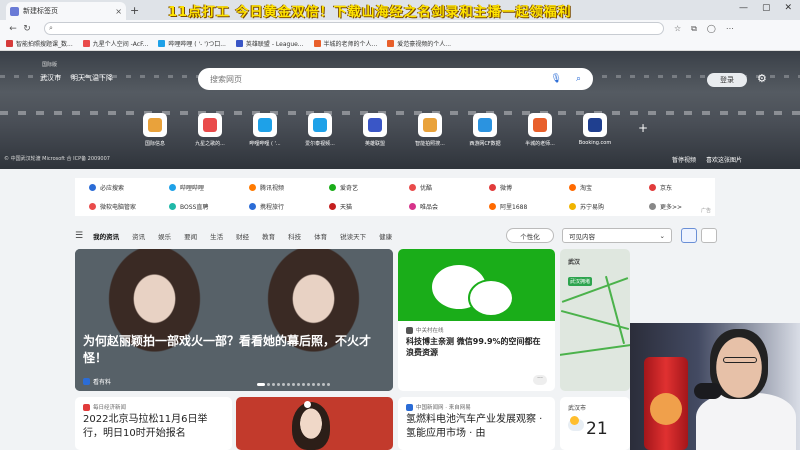 This screenshot has width=800, height=450. I want to click on ad-label: 广告, so click(705, 211).